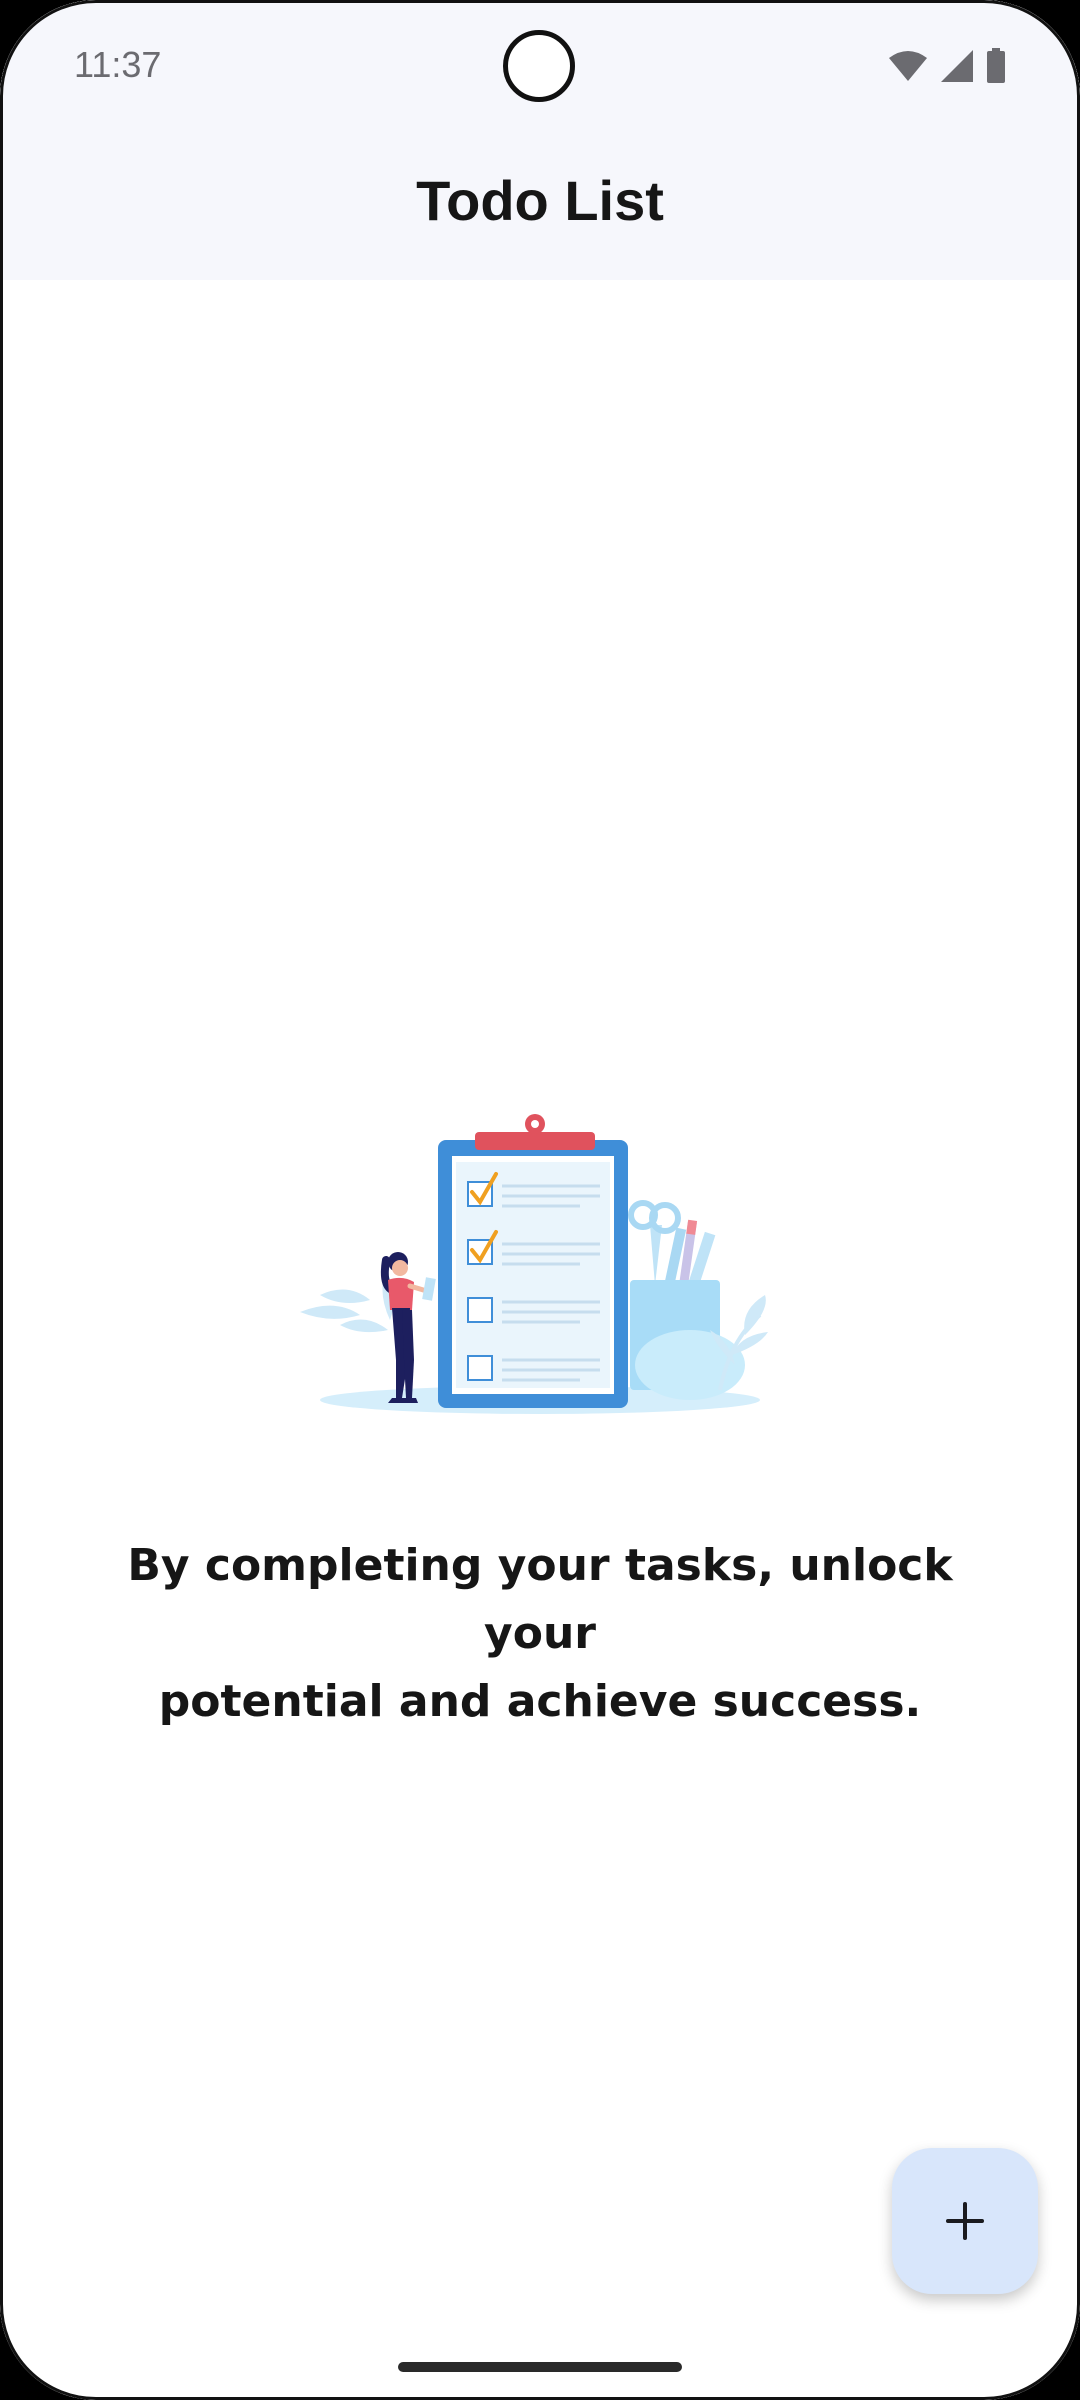  I want to click on front-camera, so click(539, 66).